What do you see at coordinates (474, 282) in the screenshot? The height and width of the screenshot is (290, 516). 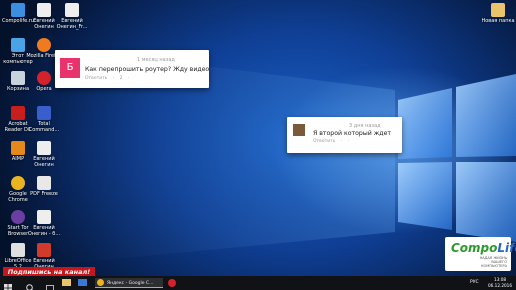 I see `language-indicator: РУС` at bounding box center [474, 282].